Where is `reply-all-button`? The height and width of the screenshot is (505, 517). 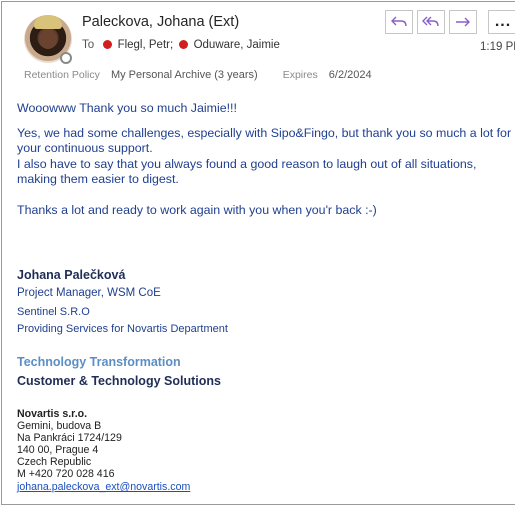 reply-all-button is located at coordinates (431, 22).